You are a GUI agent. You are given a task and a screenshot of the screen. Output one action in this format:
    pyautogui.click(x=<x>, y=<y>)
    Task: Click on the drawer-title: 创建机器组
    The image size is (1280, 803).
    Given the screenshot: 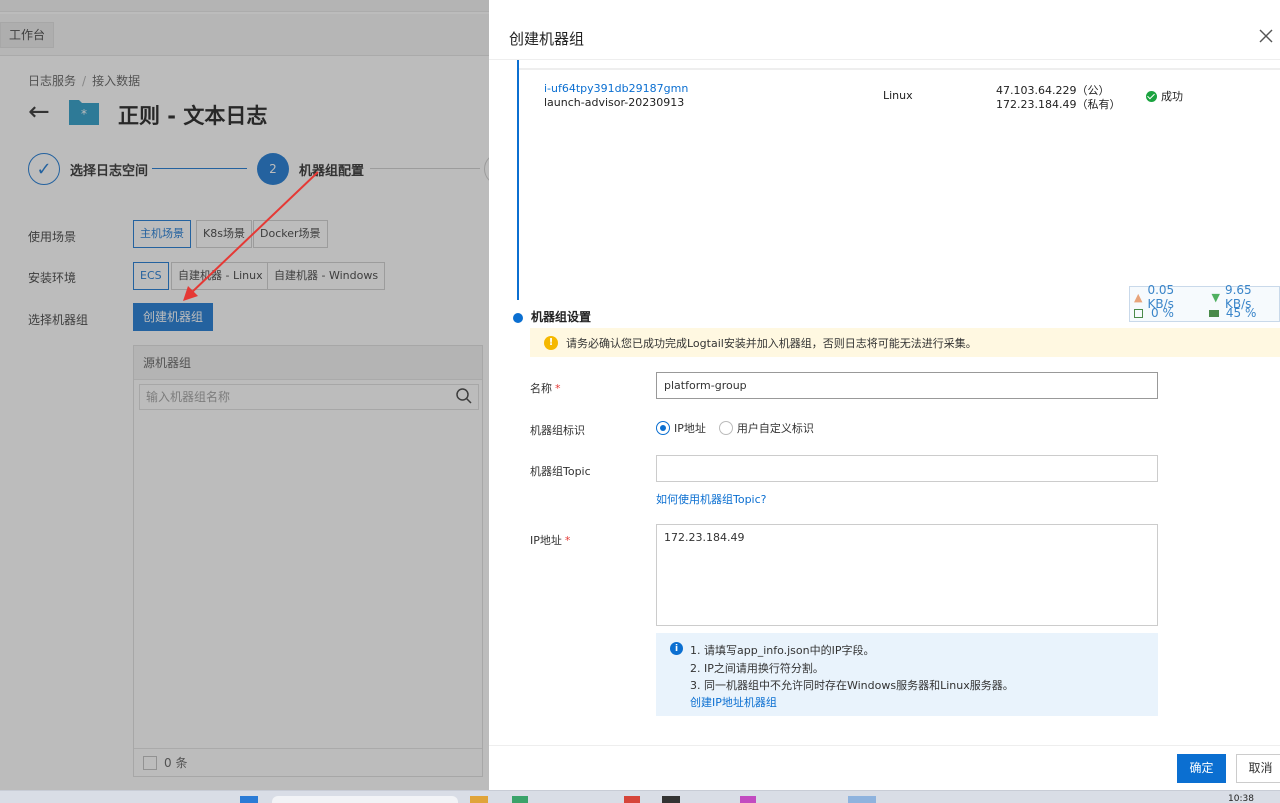 What is the action you would take?
    pyautogui.click(x=547, y=39)
    